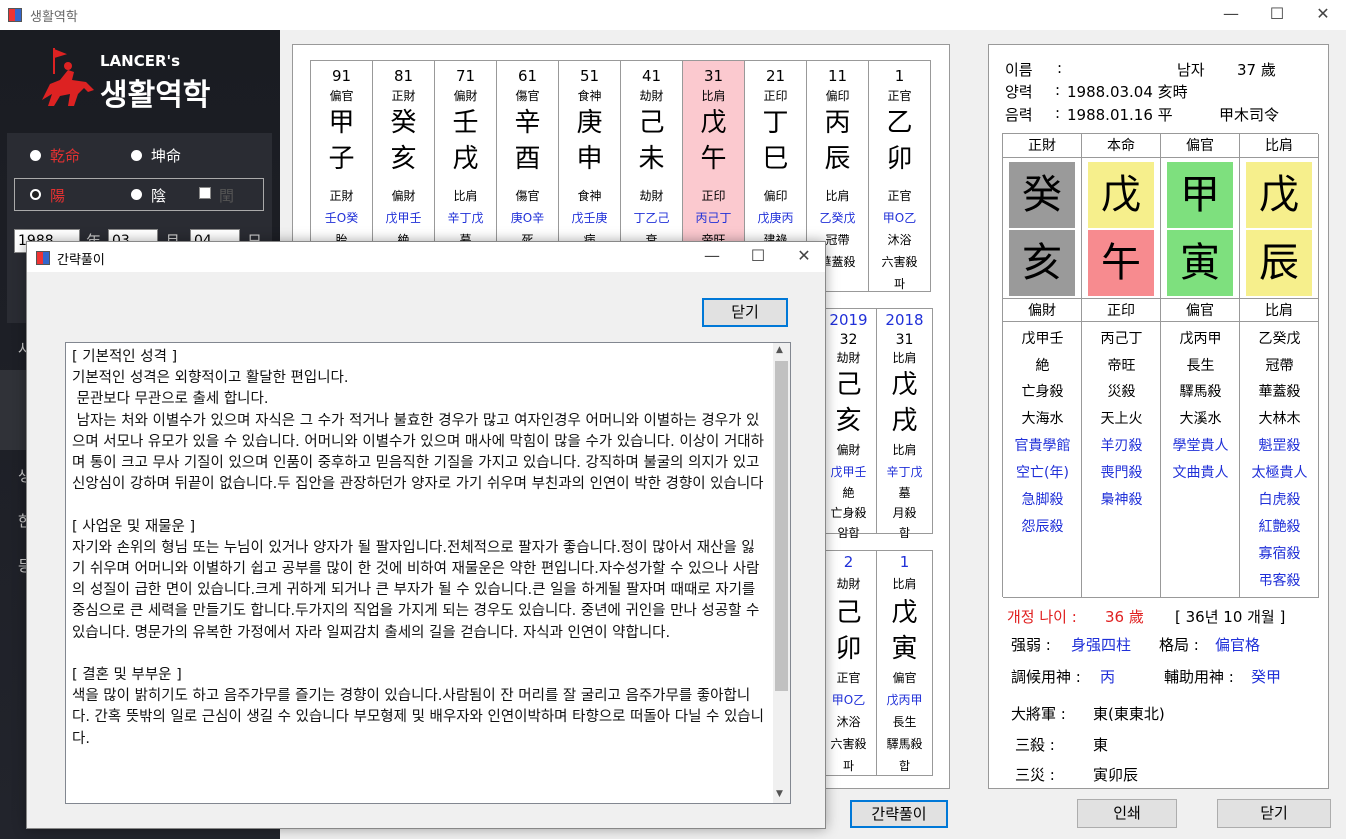 This screenshot has height=839, width=1346. What do you see at coordinates (1108, 677) in the screenshot?
I see `climate-value: 丙` at bounding box center [1108, 677].